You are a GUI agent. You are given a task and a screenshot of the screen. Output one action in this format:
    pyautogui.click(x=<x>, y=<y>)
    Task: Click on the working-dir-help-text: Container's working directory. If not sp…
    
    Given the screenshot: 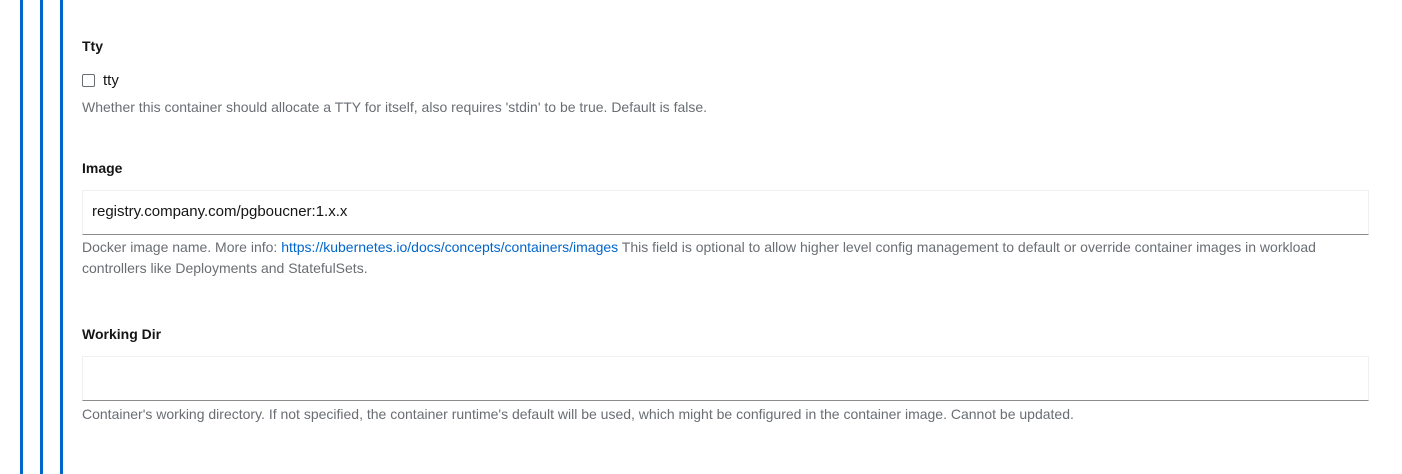 What is the action you would take?
    pyautogui.click(x=578, y=414)
    